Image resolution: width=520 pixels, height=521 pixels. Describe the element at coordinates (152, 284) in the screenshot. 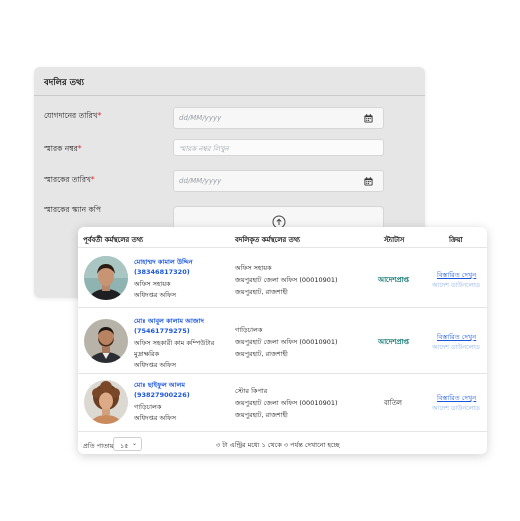

I see `employee-designation: অফিস সহায়ক` at that location.